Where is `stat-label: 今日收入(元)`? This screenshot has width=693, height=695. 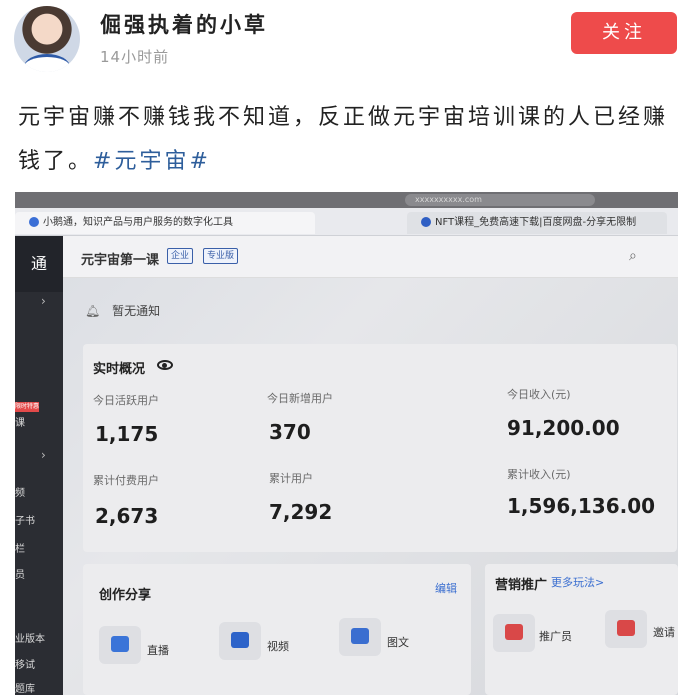
stat-label: 今日收入(元) is located at coordinates (539, 394).